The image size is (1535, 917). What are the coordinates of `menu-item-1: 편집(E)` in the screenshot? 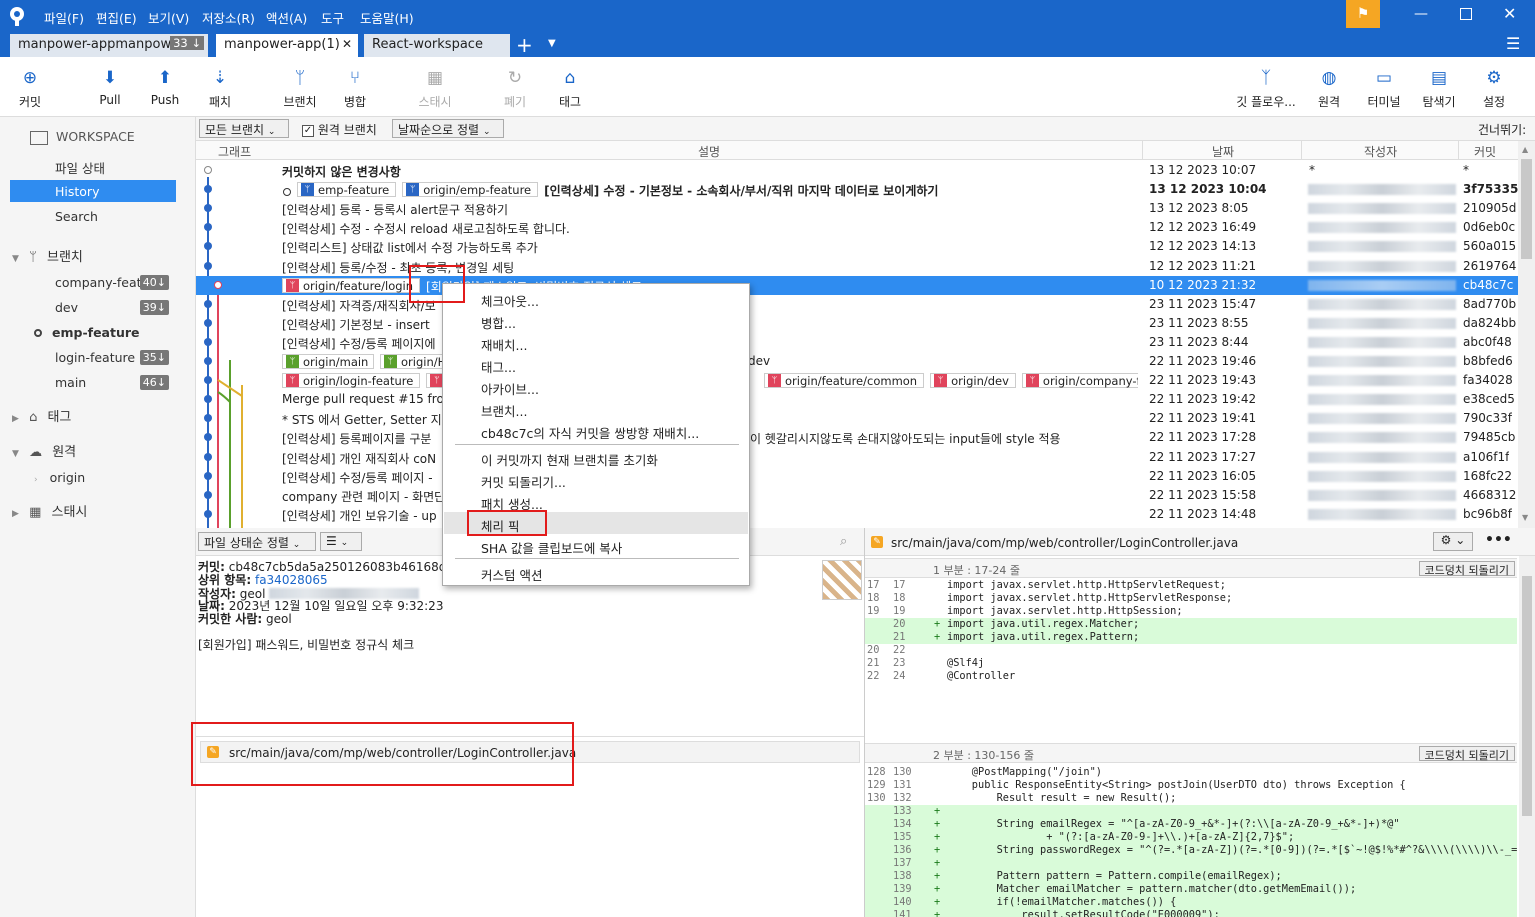 It's located at (116, 17).